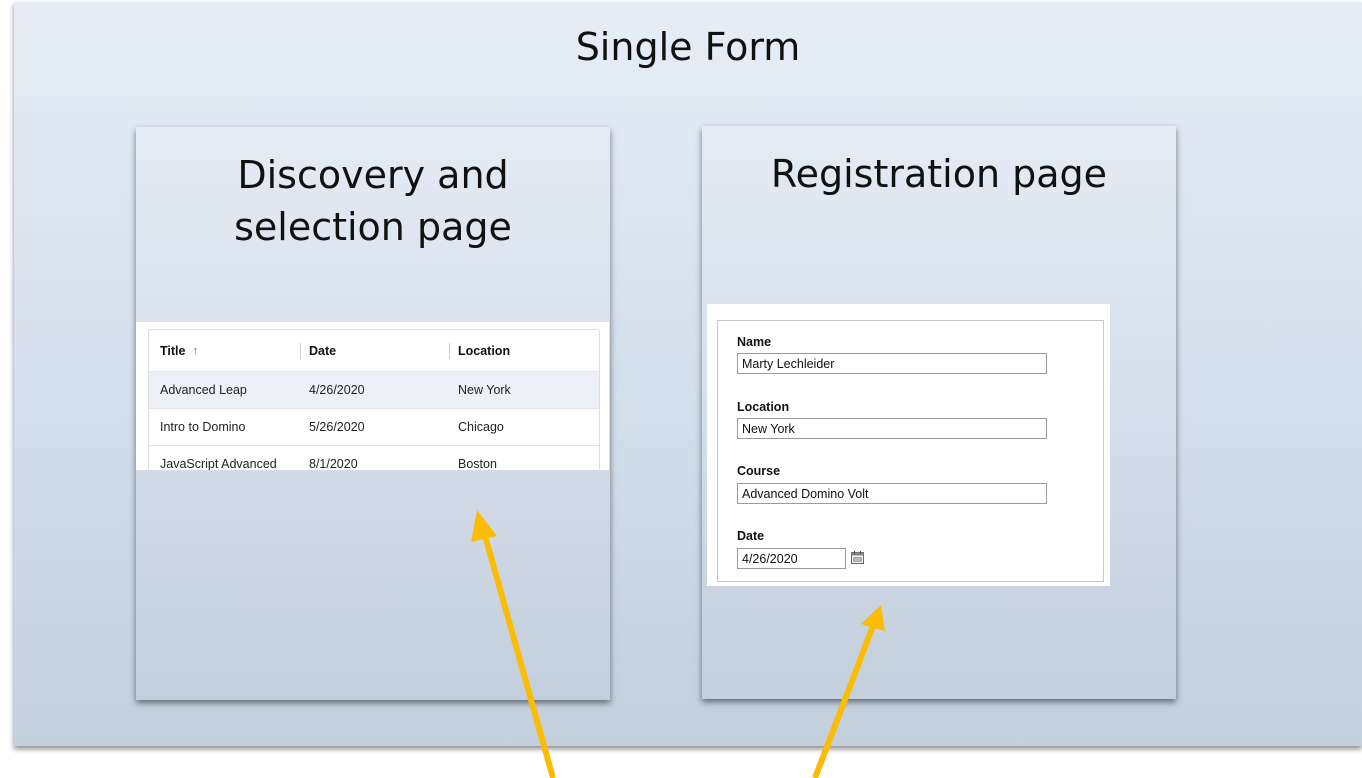  I want to click on arrow-to-table, so click(513, 644).